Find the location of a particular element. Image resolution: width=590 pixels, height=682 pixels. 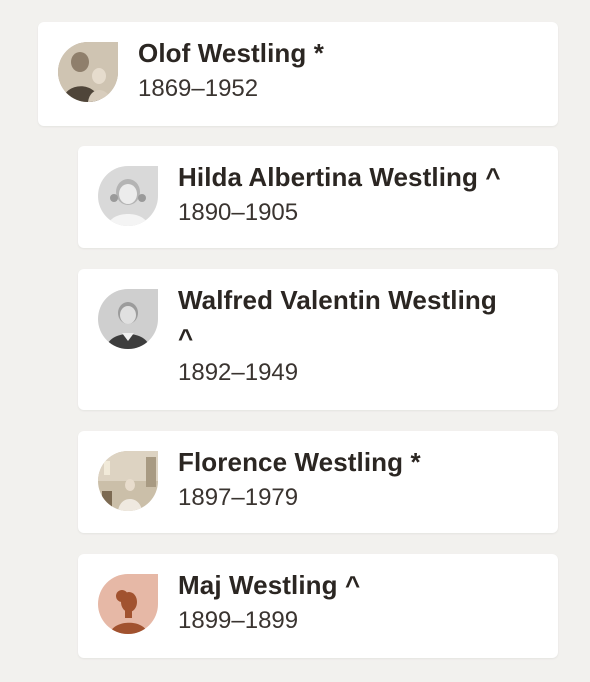

person-card-florence: Florence Westling * 1897–1979 is located at coordinates (318, 482).